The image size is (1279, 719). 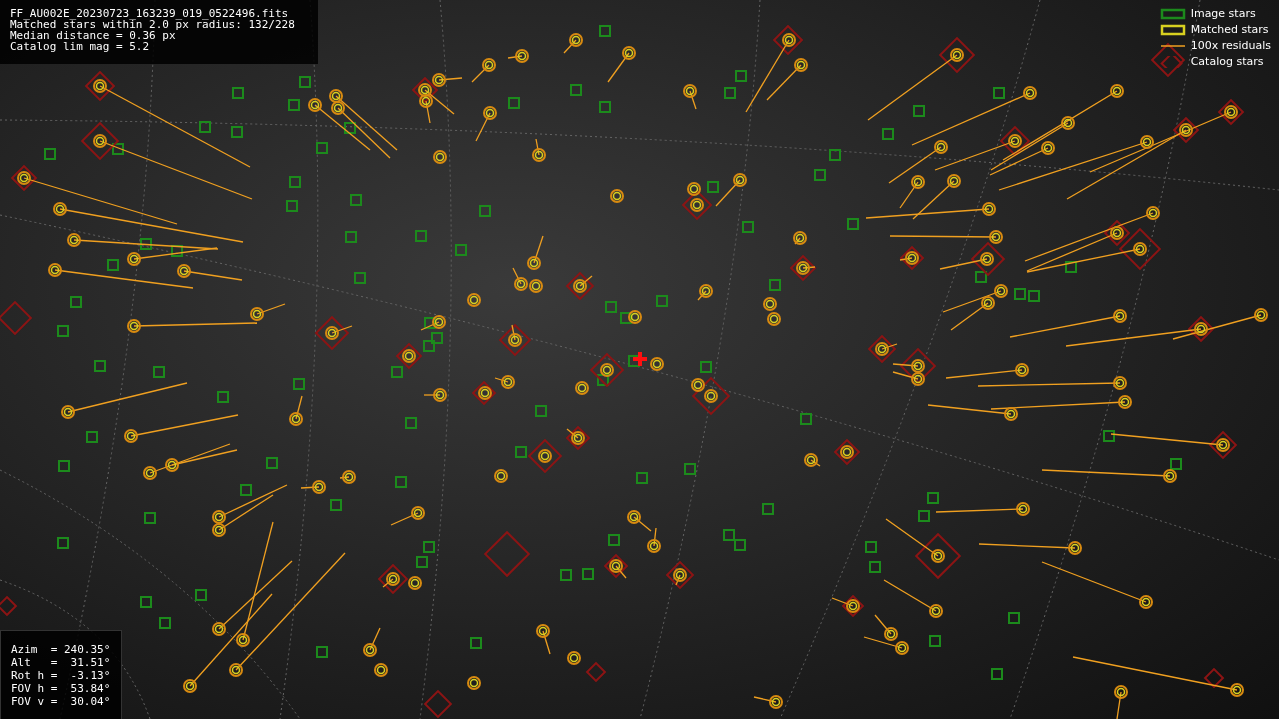 I want to click on pointing-text: FOV h = 53.84°, so click(x=61, y=688).